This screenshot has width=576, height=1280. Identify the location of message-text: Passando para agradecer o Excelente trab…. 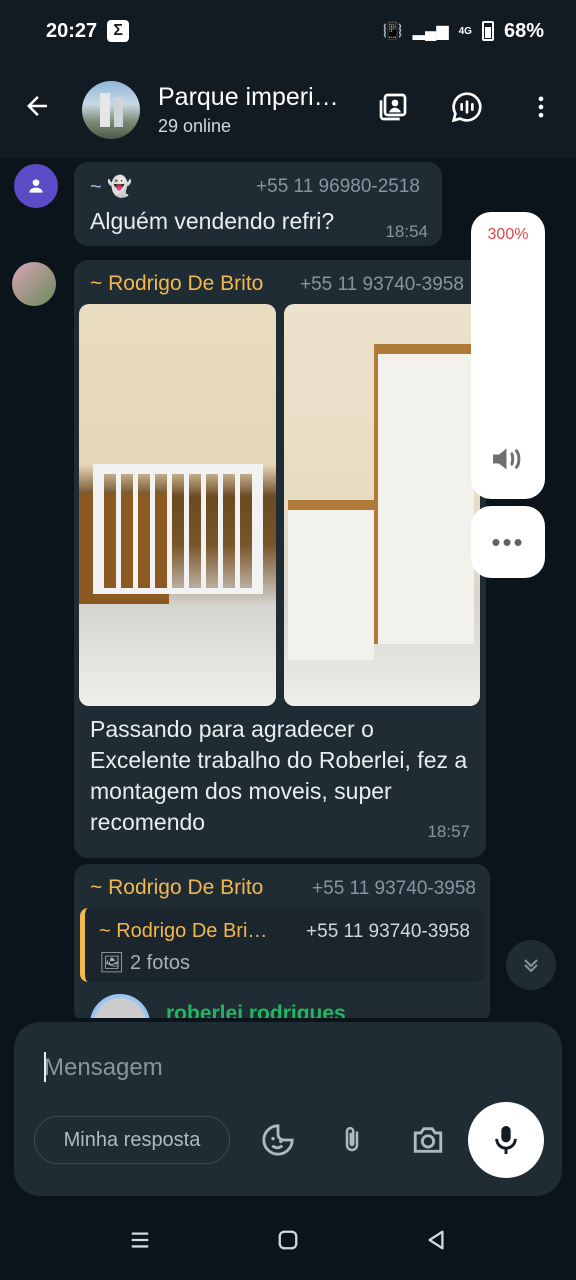
(279, 775).